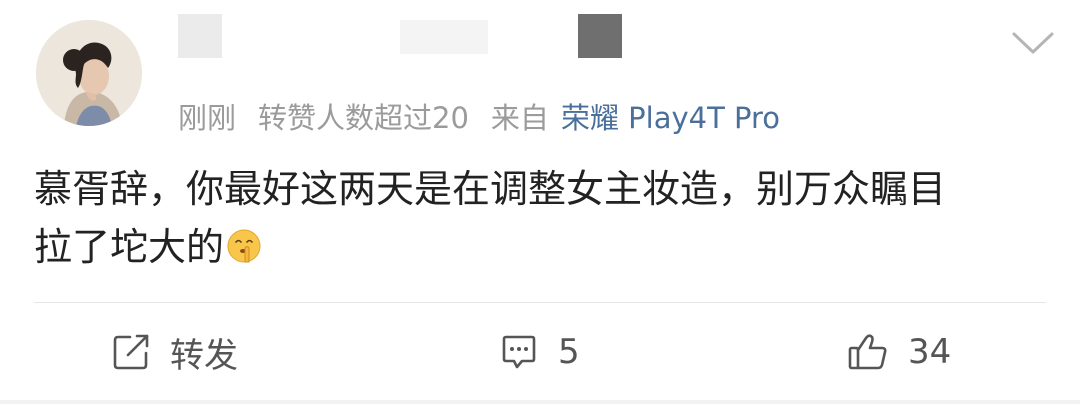 The width and height of the screenshot is (1080, 404). What do you see at coordinates (519, 352) in the screenshot?
I see `comment-bubble-icon` at bounding box center [519, 352].